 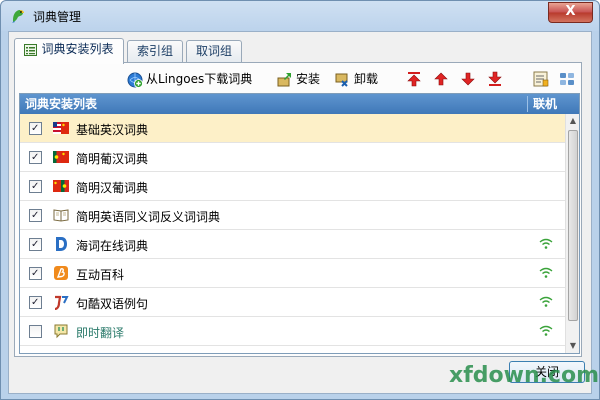 What do you see at coordinates (61, 215) in the screenshot?
I see `book-icon` at bounding box center [61, 215].